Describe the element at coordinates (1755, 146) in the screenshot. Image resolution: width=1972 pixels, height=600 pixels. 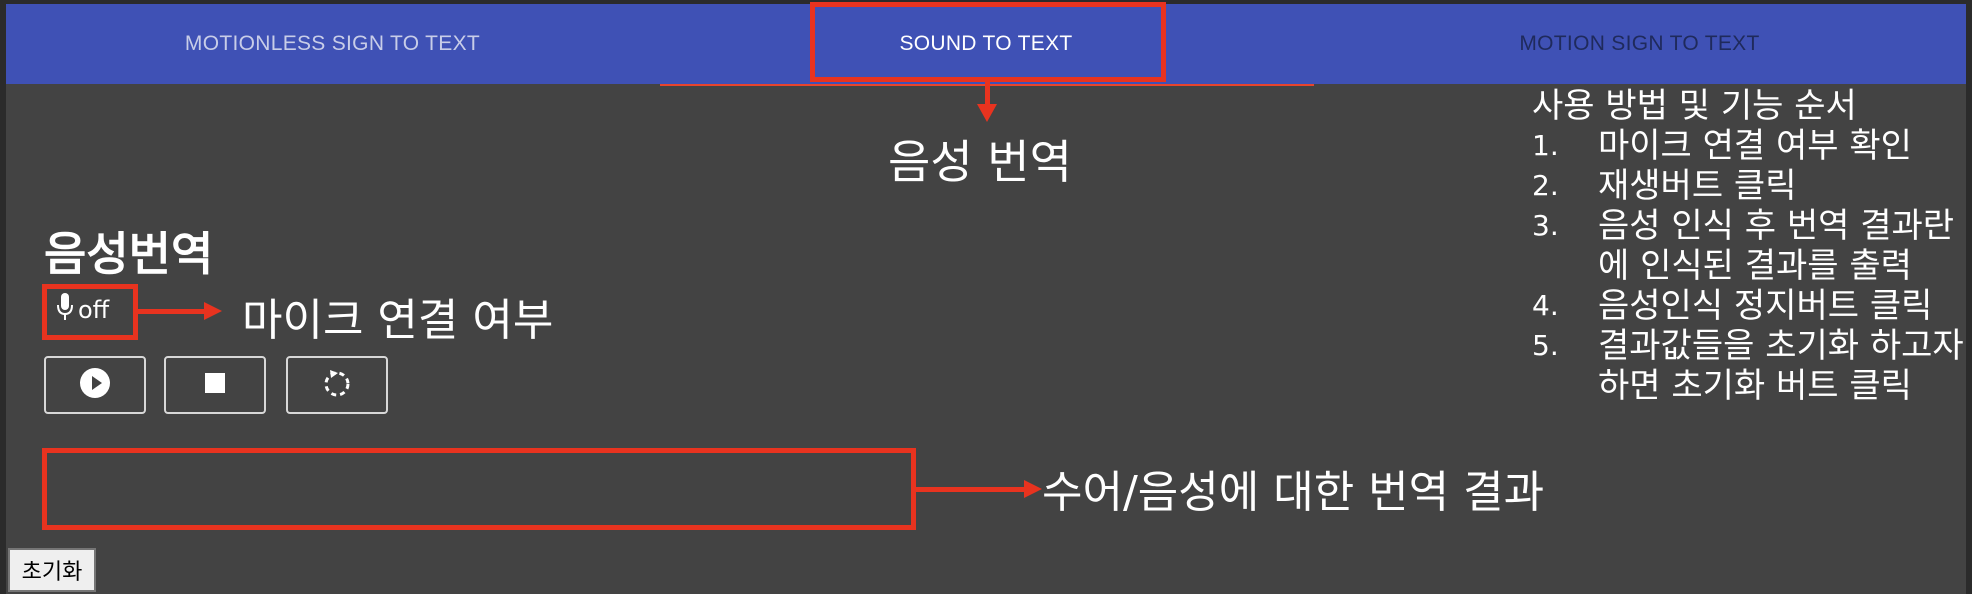
I see `instruction-text: 마이크 연결 여부 확인` at that location.